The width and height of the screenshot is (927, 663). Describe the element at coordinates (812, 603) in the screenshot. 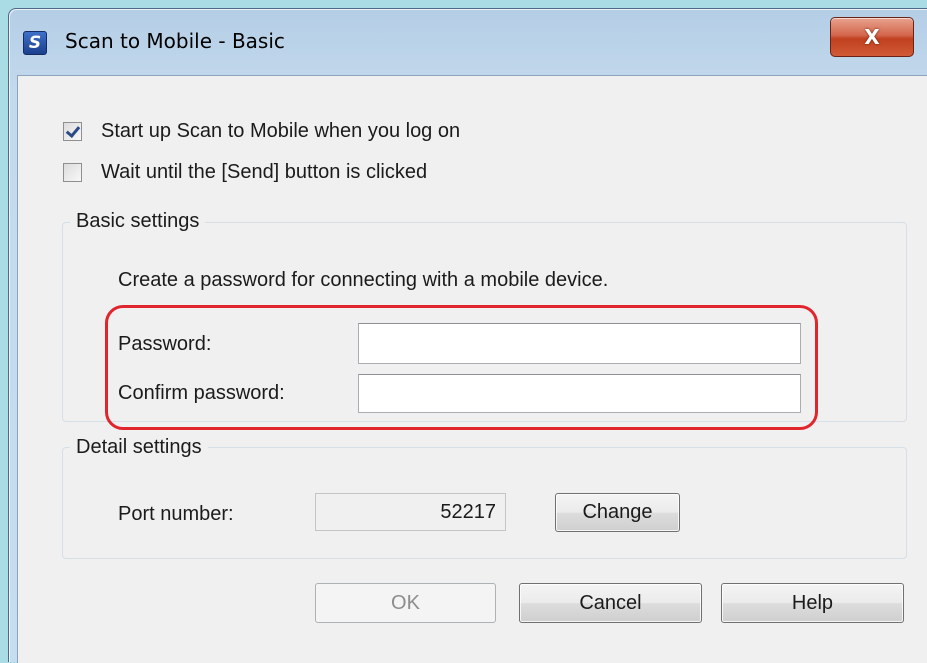

I see `help-button: Help` at that location.